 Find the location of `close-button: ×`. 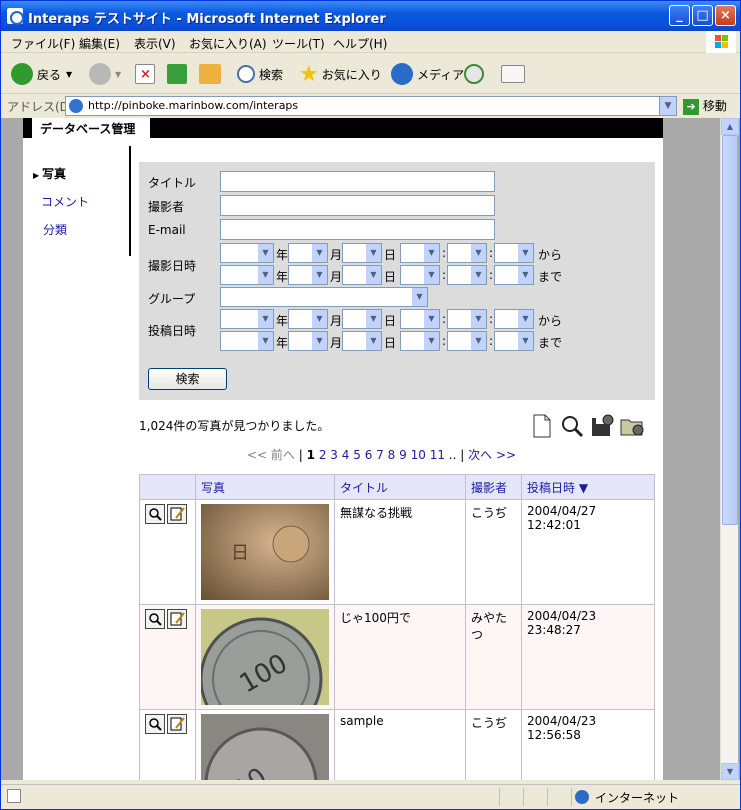

close-button: × is located at coordinates (725, 15).